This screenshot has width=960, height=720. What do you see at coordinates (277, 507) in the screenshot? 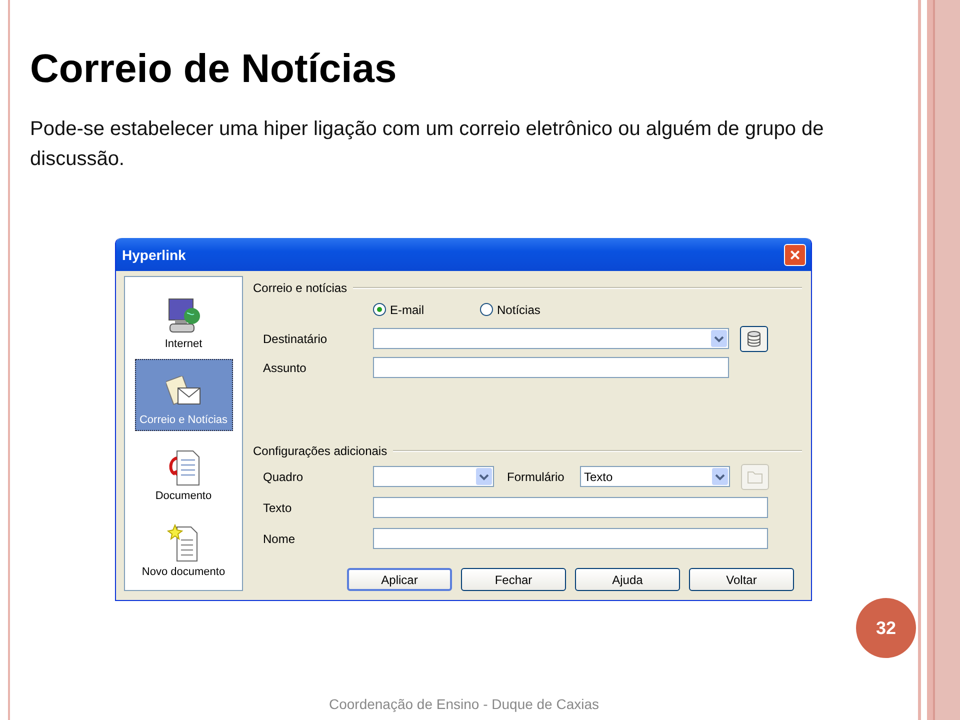
I see `field-label: Texto` at bounding box center [277, 507].